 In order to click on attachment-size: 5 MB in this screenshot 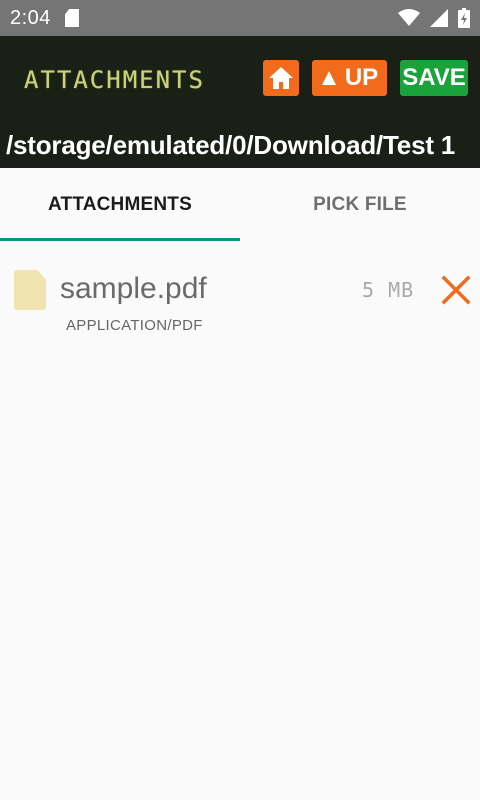, I will do `click(388, 290)`.